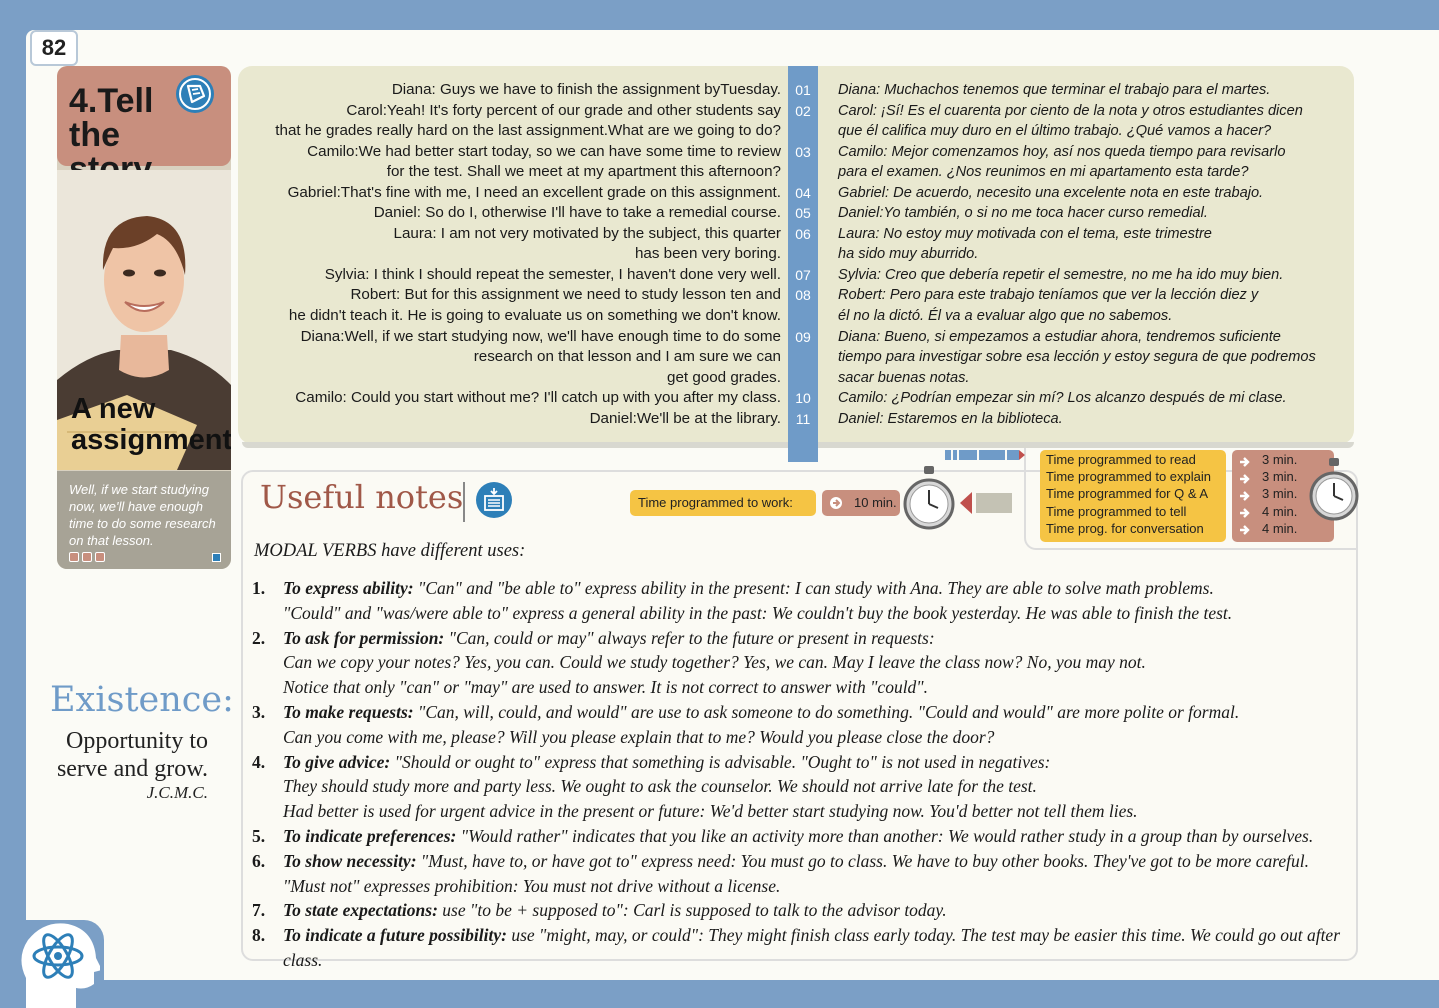  Describe the element at coordinates (258, 836) in the screenshot. I see `item-number: 5` at that location.